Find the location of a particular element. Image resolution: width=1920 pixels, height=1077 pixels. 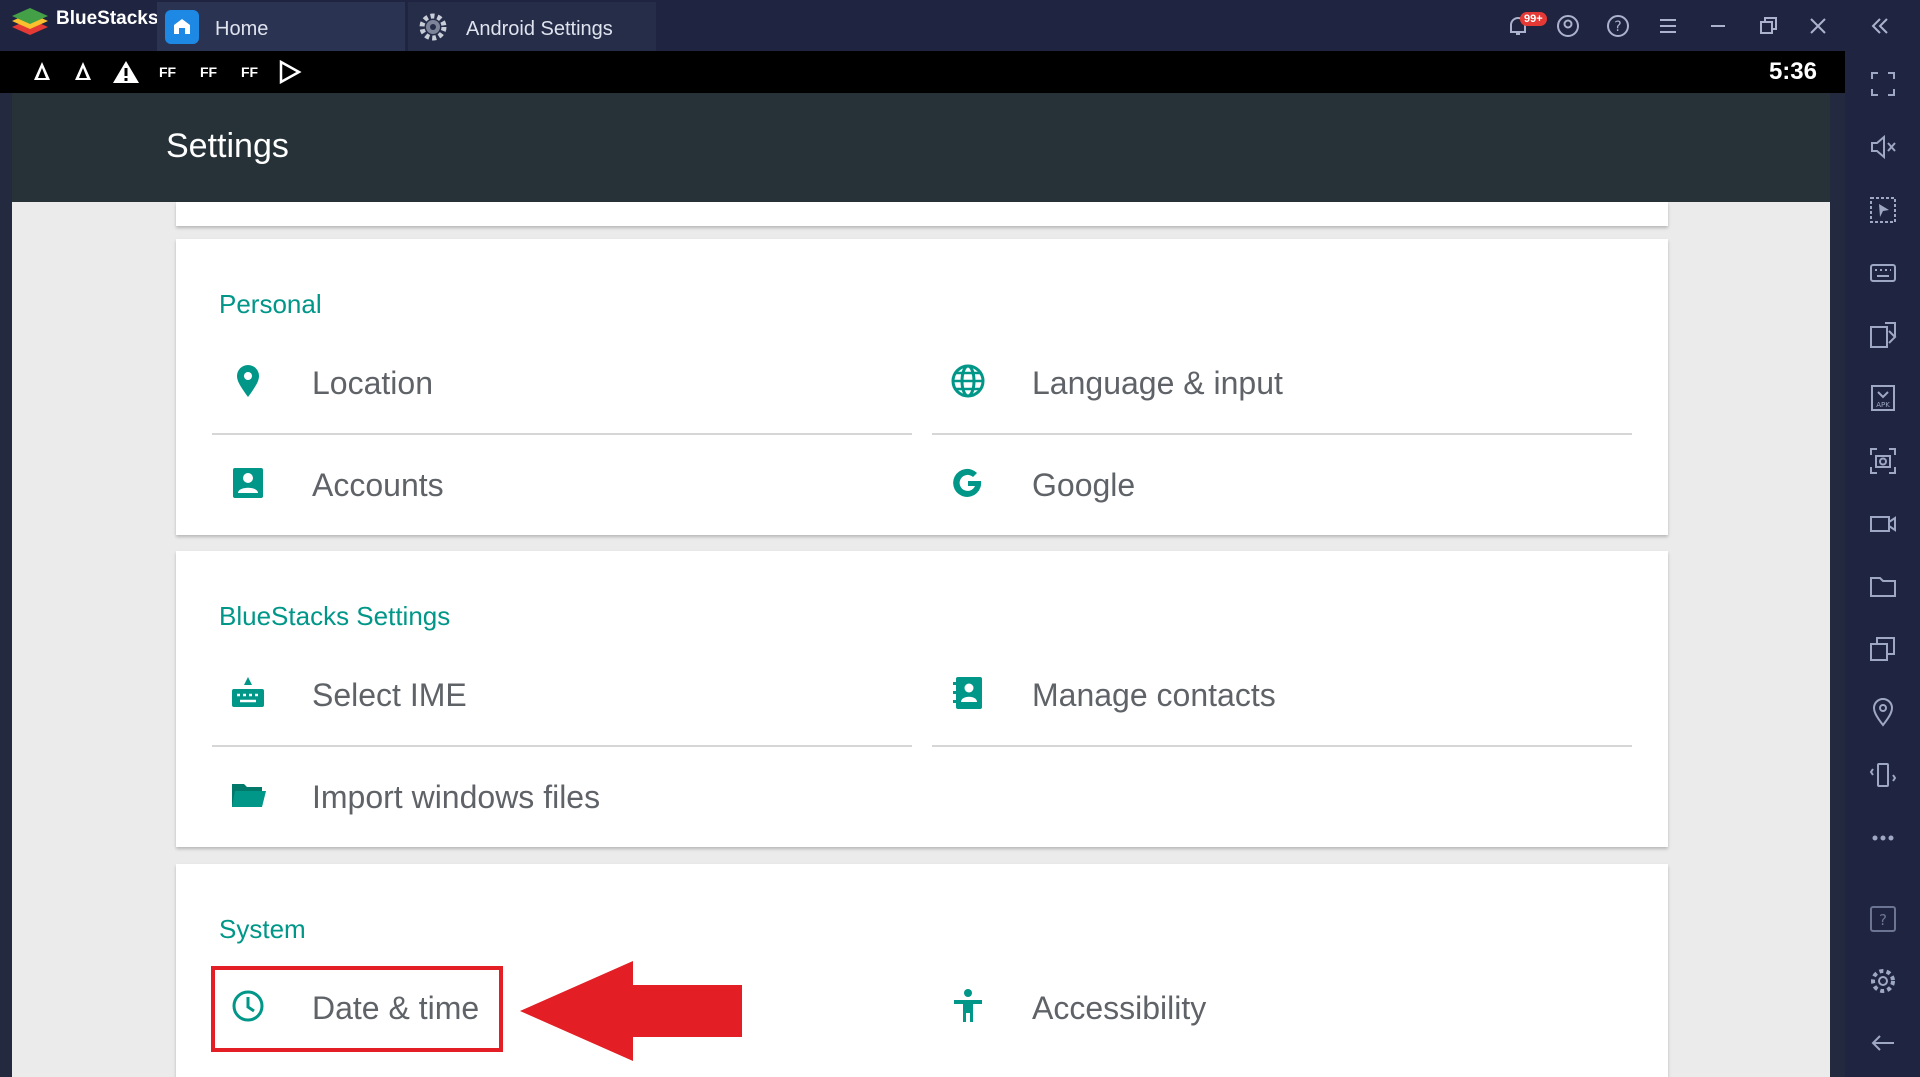

account-icon is located at coordinates (1568, 26).